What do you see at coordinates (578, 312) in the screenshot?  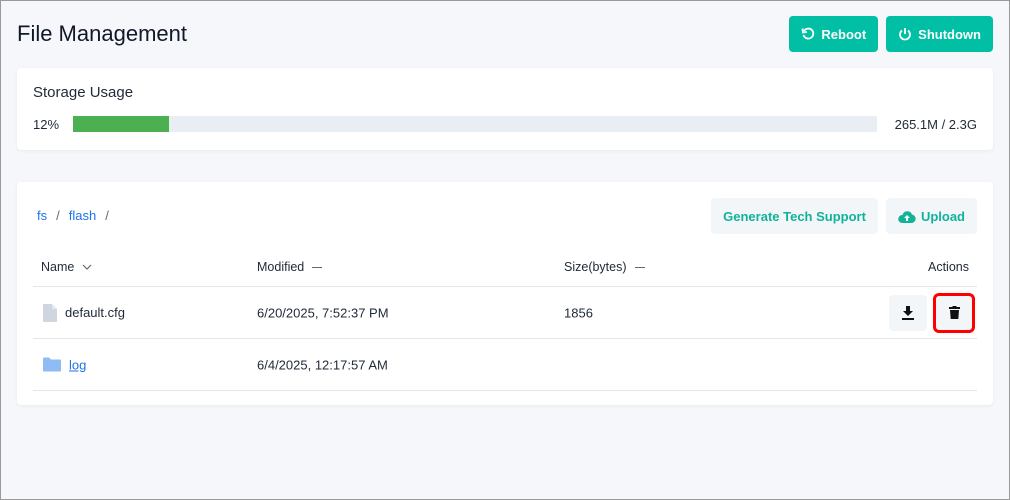 I see `size-cell: 1856` at bounding box center [578, 312].